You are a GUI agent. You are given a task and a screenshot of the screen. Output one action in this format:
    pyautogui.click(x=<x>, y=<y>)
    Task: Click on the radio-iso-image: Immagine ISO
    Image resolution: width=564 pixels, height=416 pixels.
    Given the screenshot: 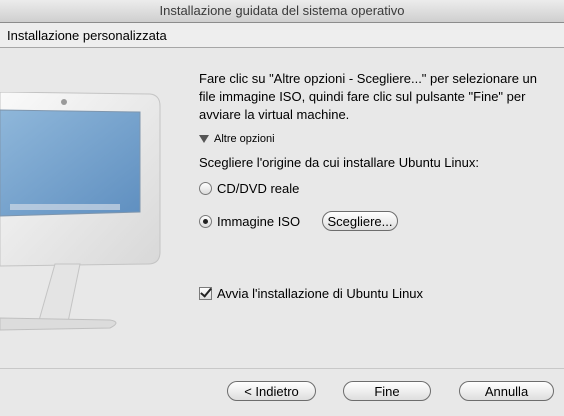 What is the action you would take?
    pyautogui.click(x=249, y=221)
    